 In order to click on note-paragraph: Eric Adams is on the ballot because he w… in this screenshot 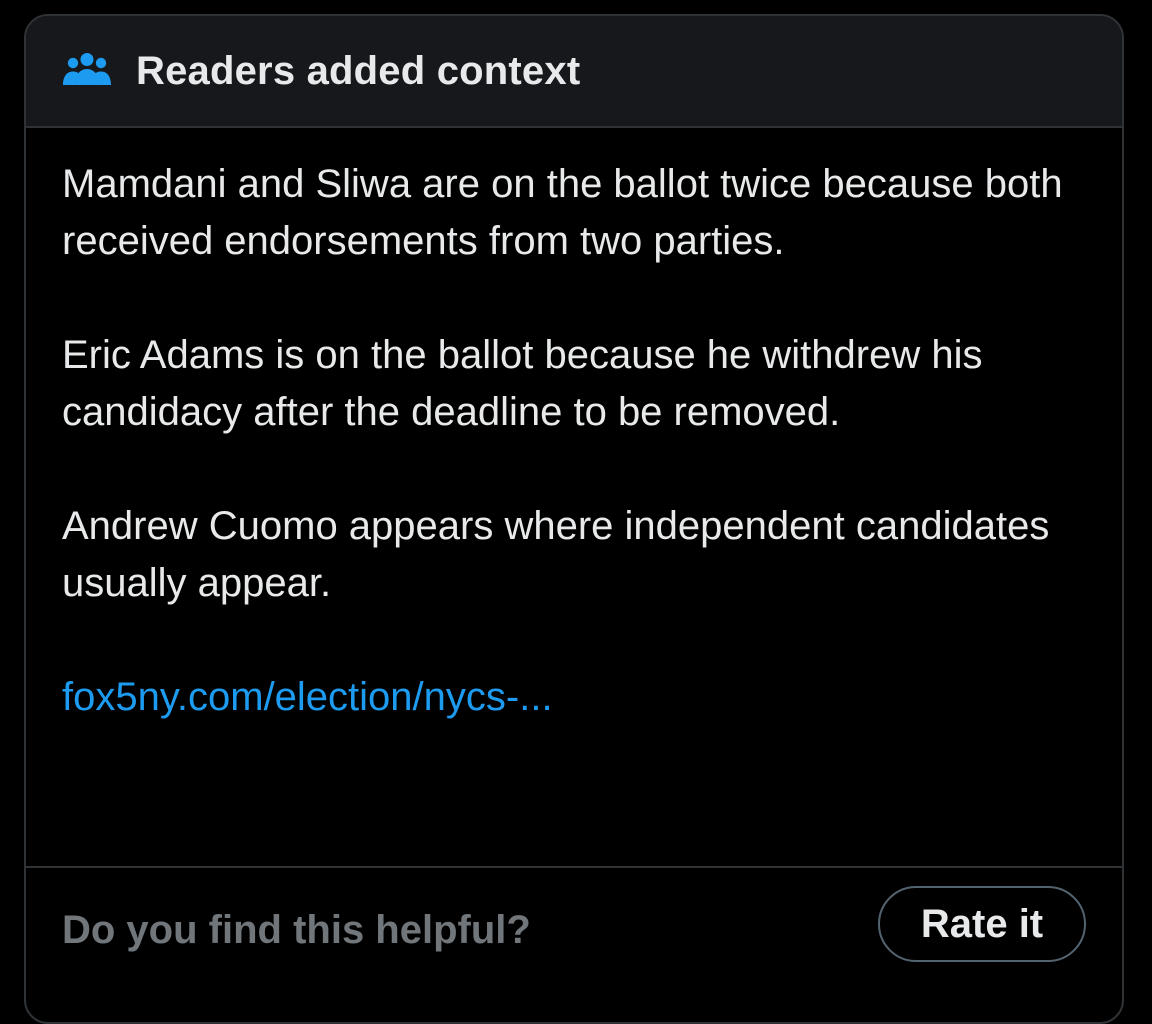, I will do `click(522, 383)`.